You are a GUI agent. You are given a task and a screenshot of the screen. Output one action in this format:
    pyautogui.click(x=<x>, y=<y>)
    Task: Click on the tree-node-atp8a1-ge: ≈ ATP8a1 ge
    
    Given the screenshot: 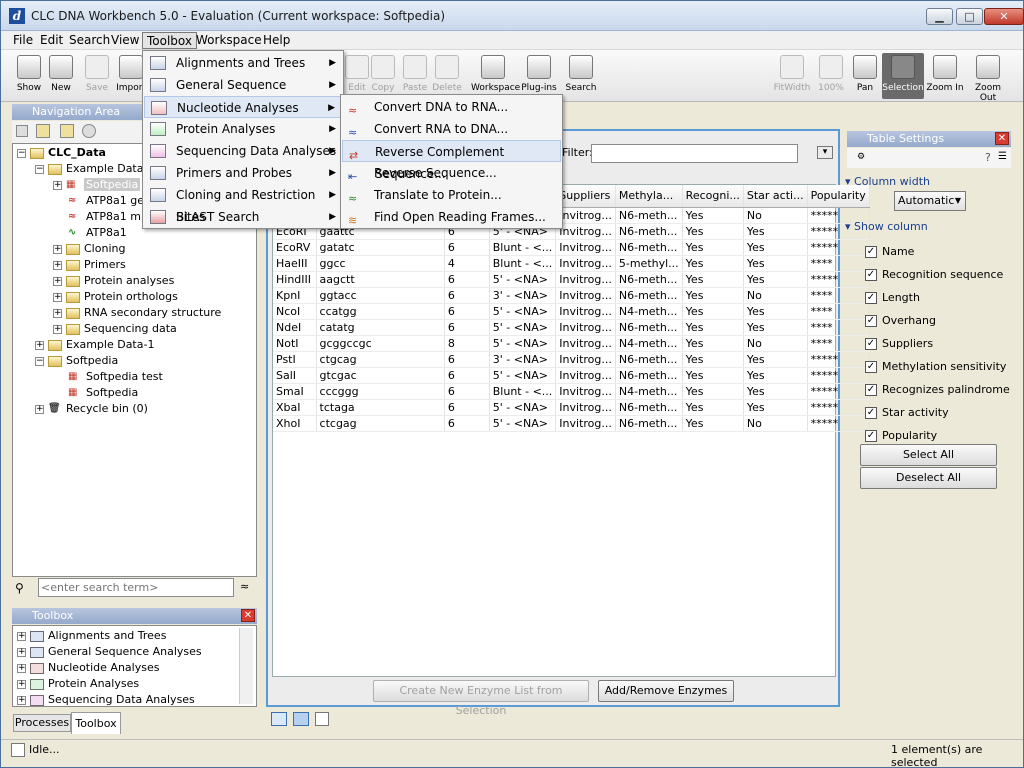 What is the action you would take?
    pyautogui.click(x=106, y=201)
    